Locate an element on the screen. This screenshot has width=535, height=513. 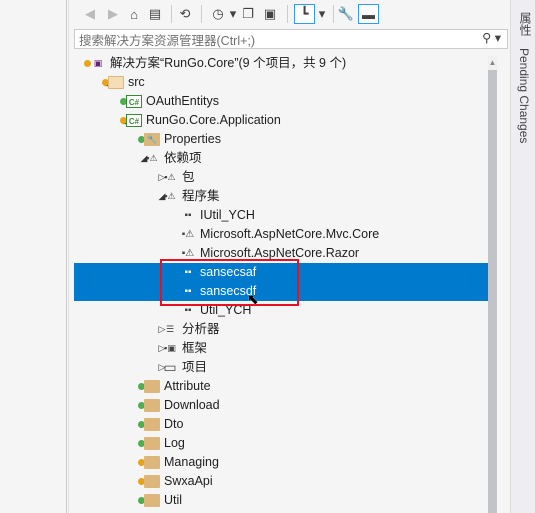
tree-item: ▷Dto is located at coordinates (281, 424).